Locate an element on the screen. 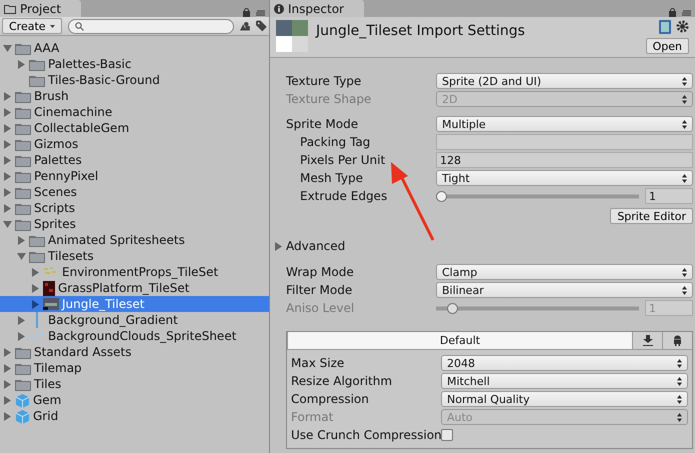 Image resolution: width=695 pixels, height=453 pixels. checkbox is located at coordinates (447, 435).